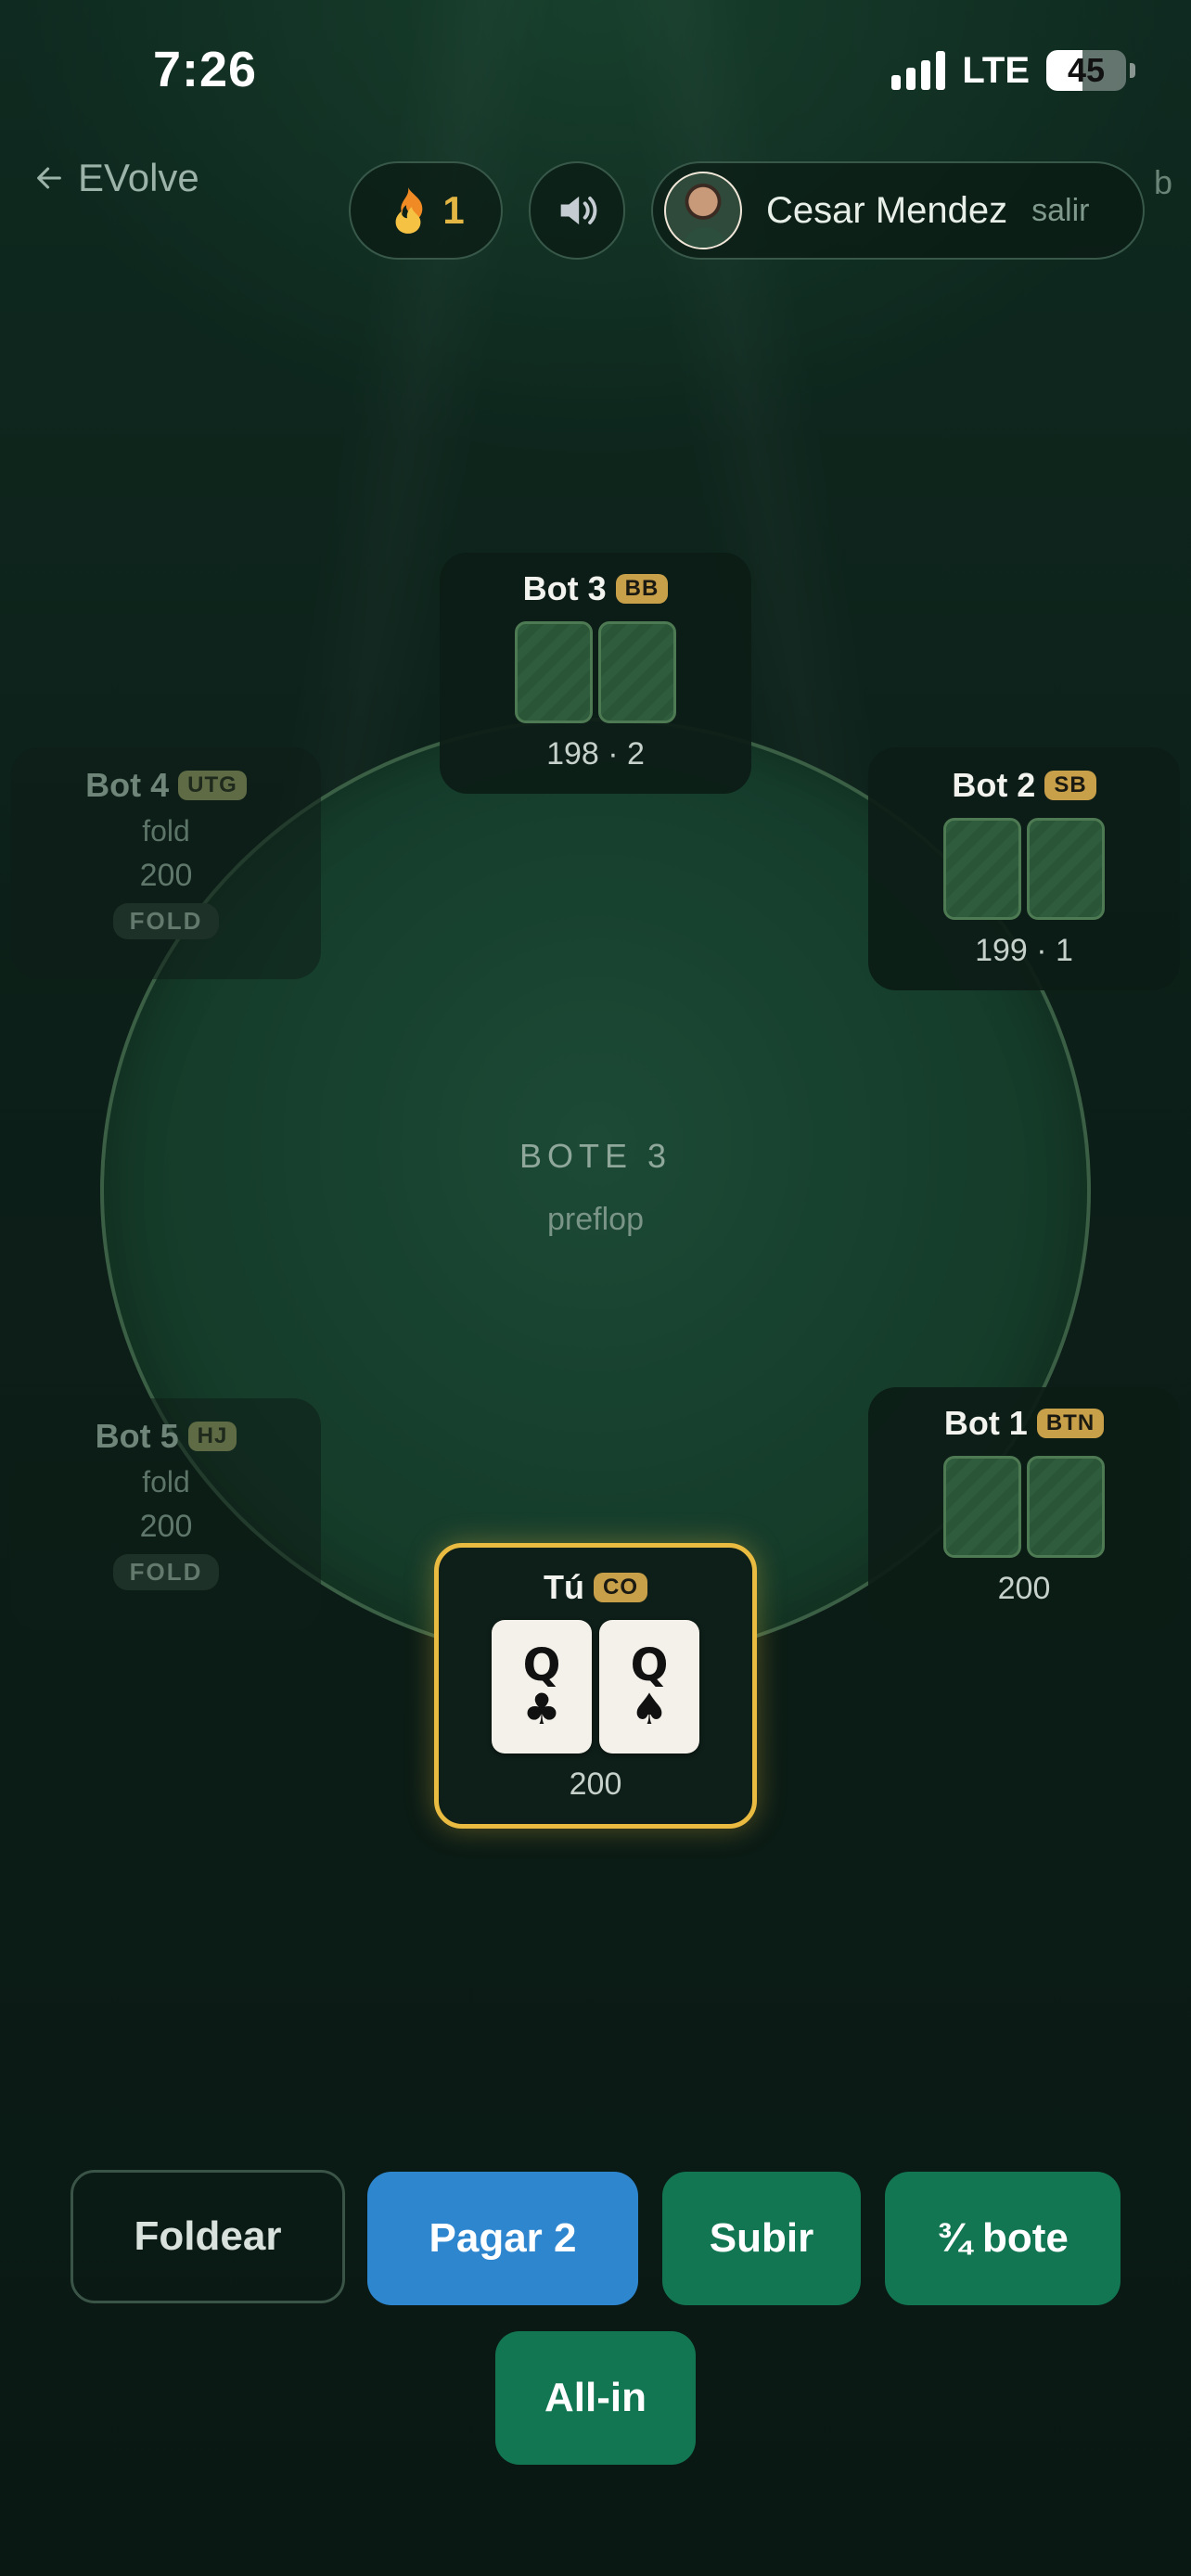 The image size is (1191, 2576). I want to click on back-button: EVolve, so click(116, 178).